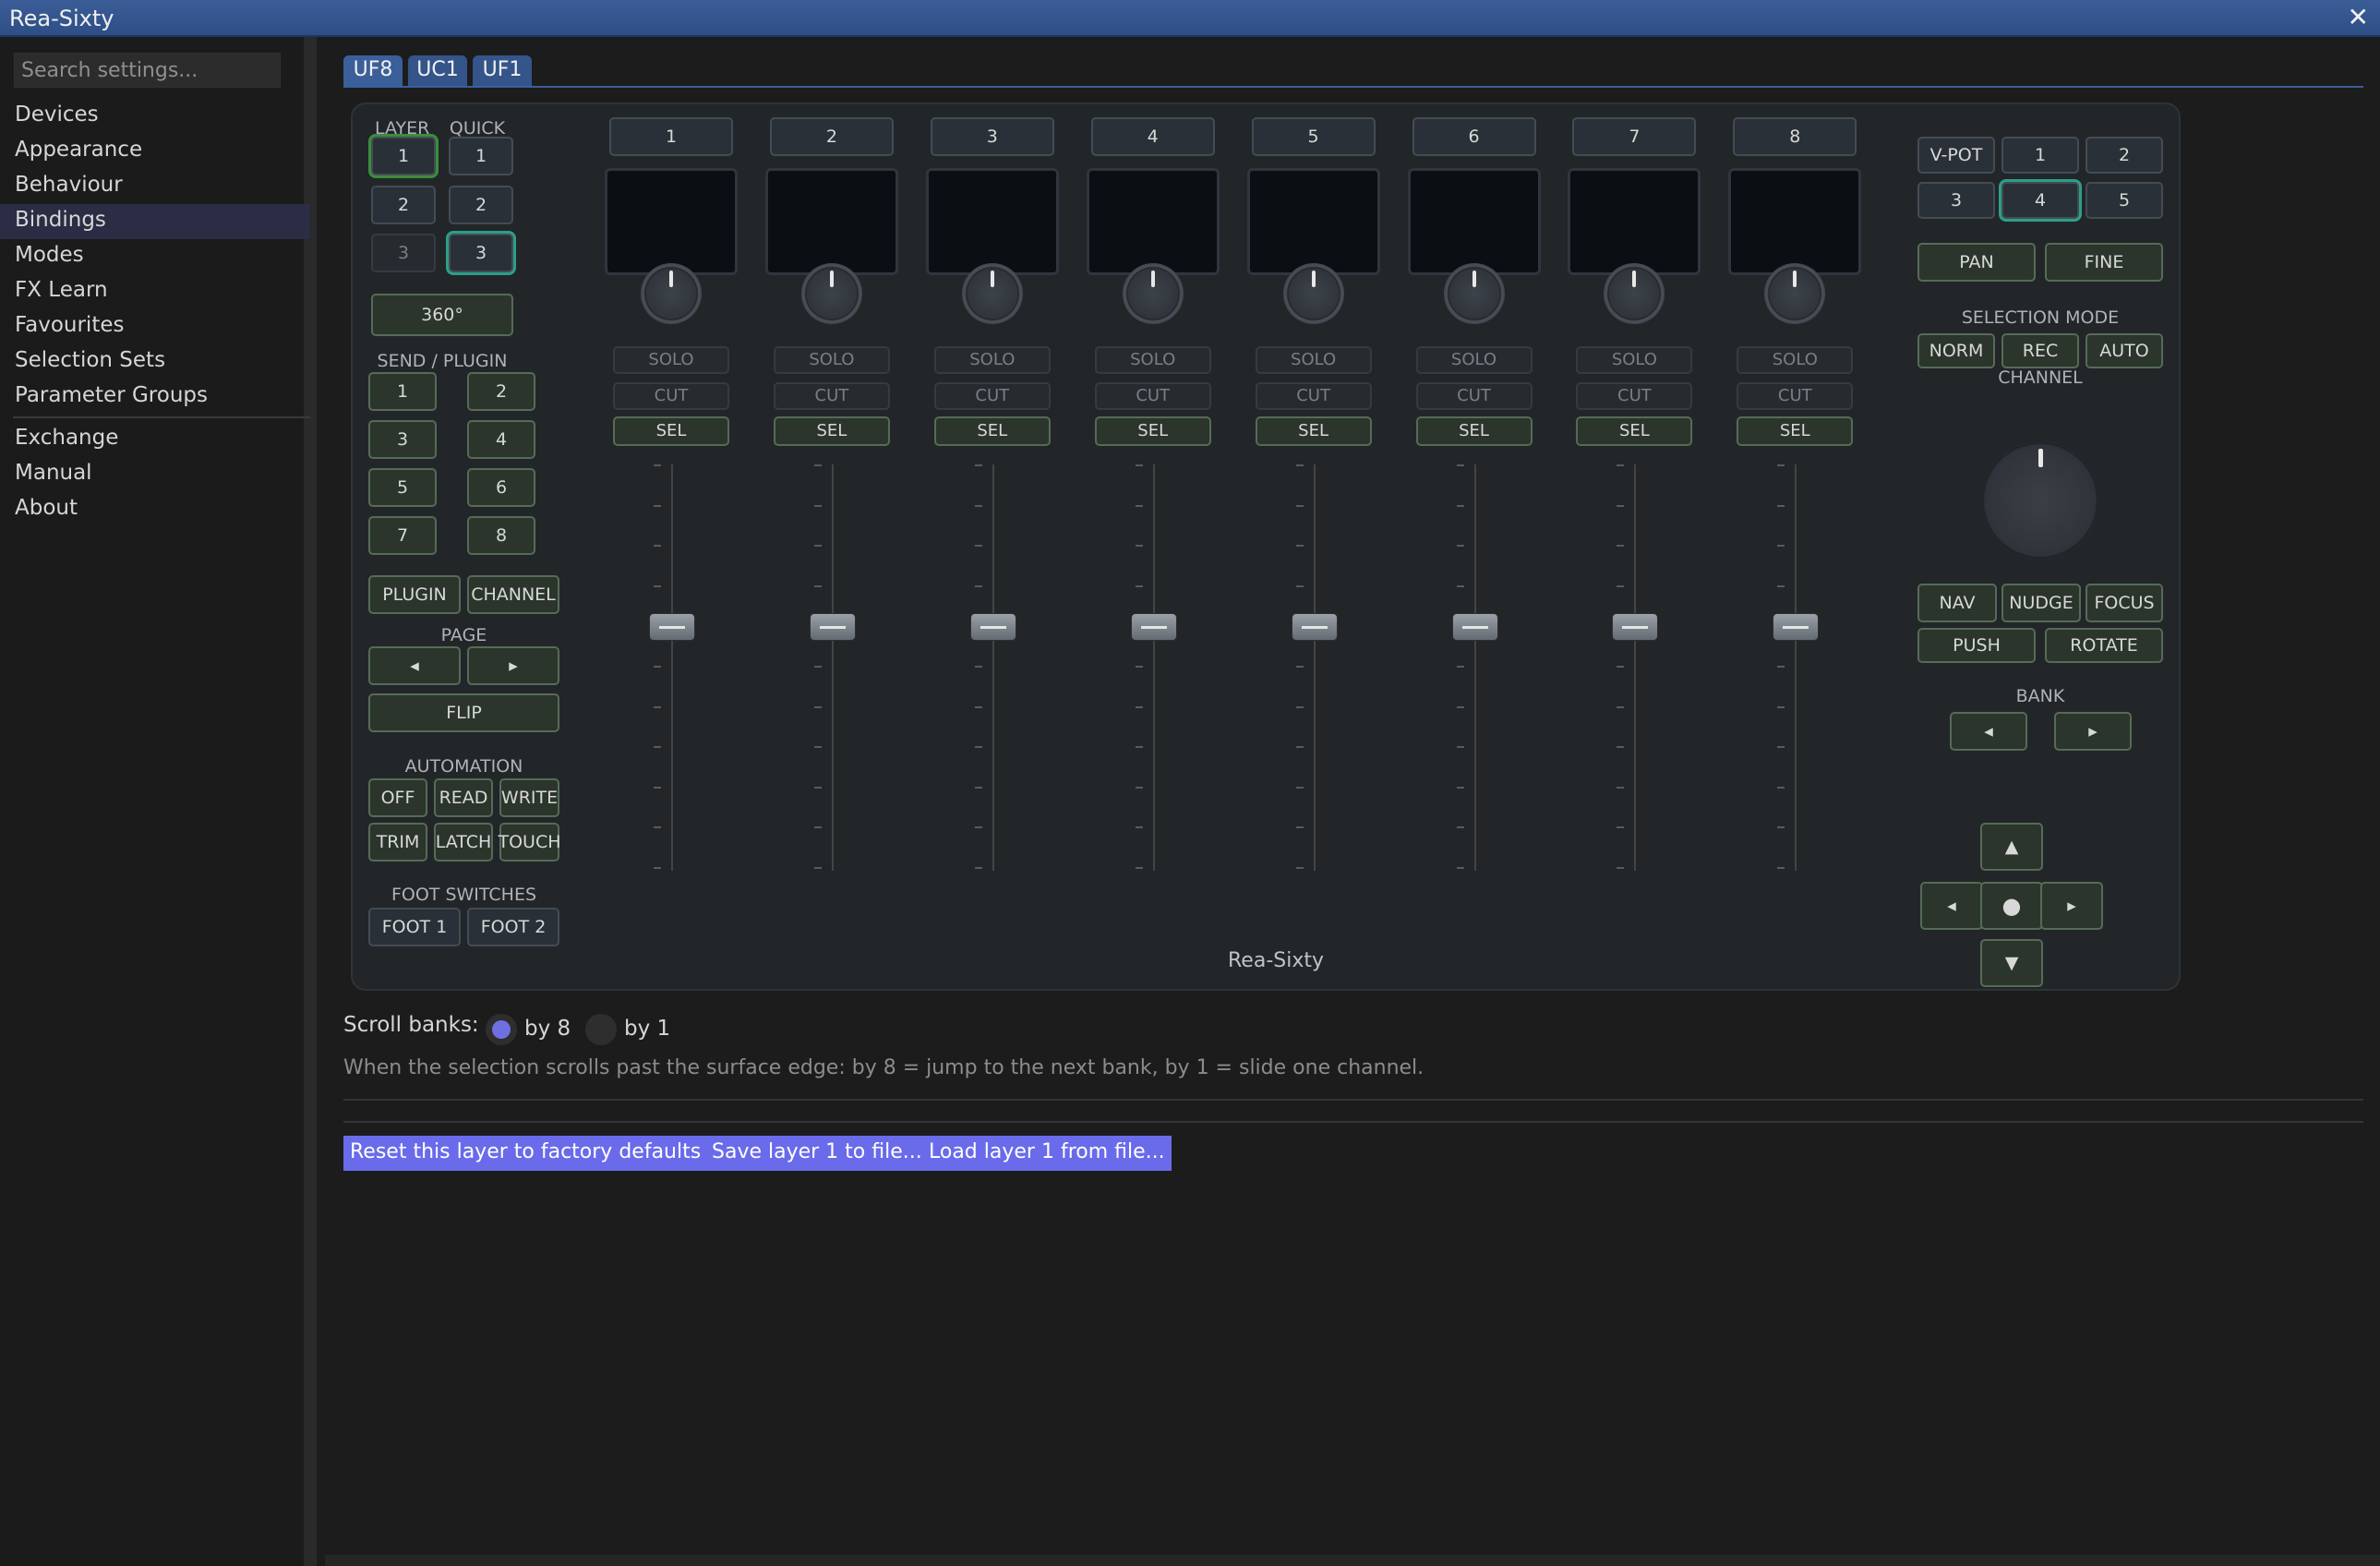 This screenshot has height=1566, width=2380. What do you see at coordinates (2124, 201) in the screenshot?
I see `vpot-5-button: 5` at bounding box center [2124, 201].